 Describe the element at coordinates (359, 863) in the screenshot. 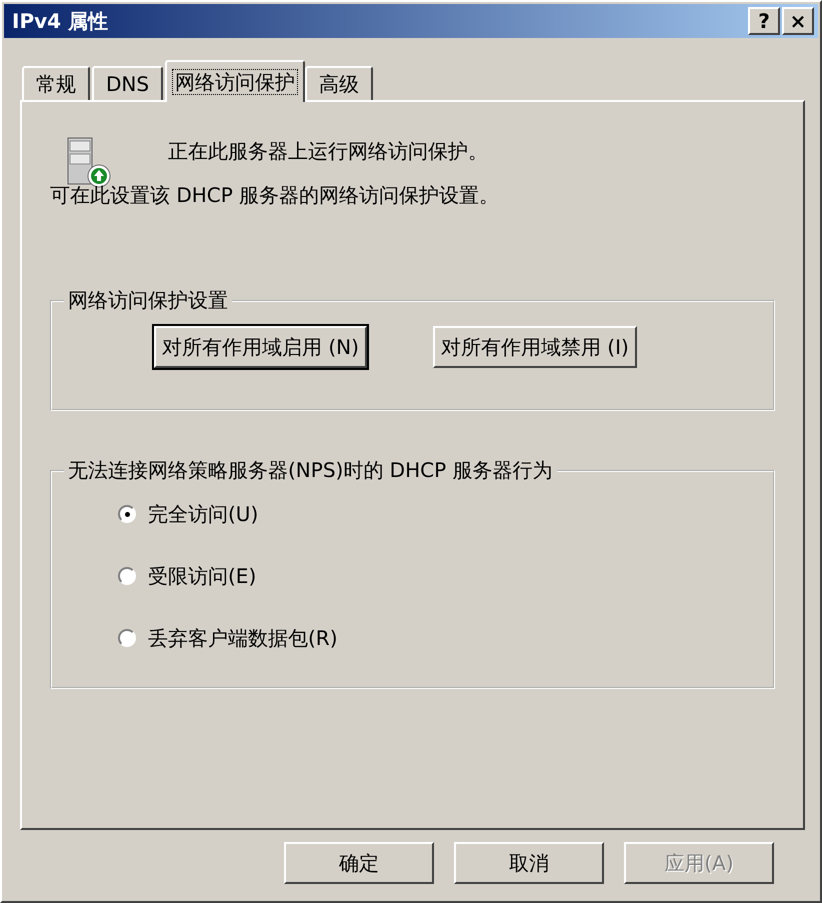

I see `dialog-button: 确定` at that location.